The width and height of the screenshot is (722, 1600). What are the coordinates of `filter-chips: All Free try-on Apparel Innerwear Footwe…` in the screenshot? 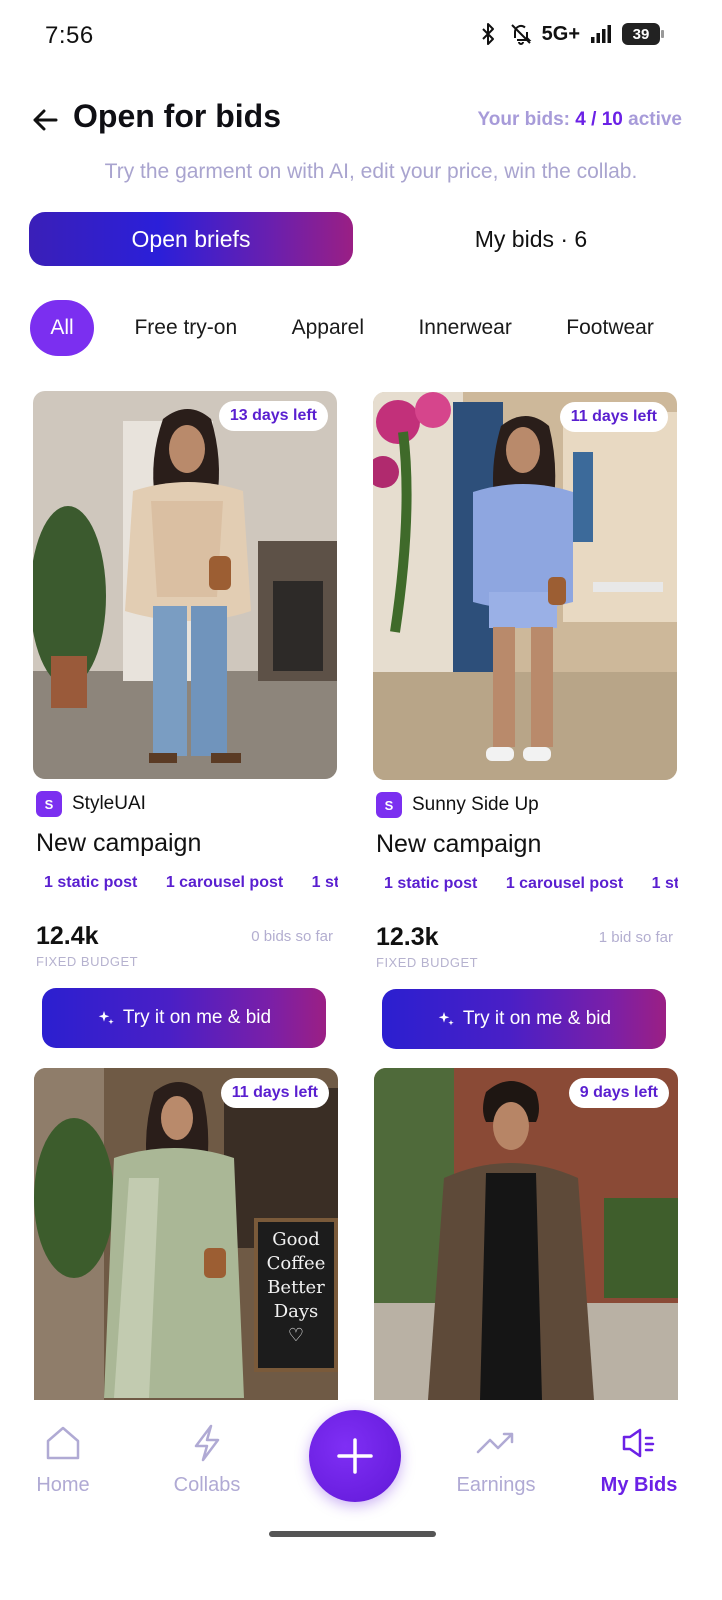 It's located at (361, 328).